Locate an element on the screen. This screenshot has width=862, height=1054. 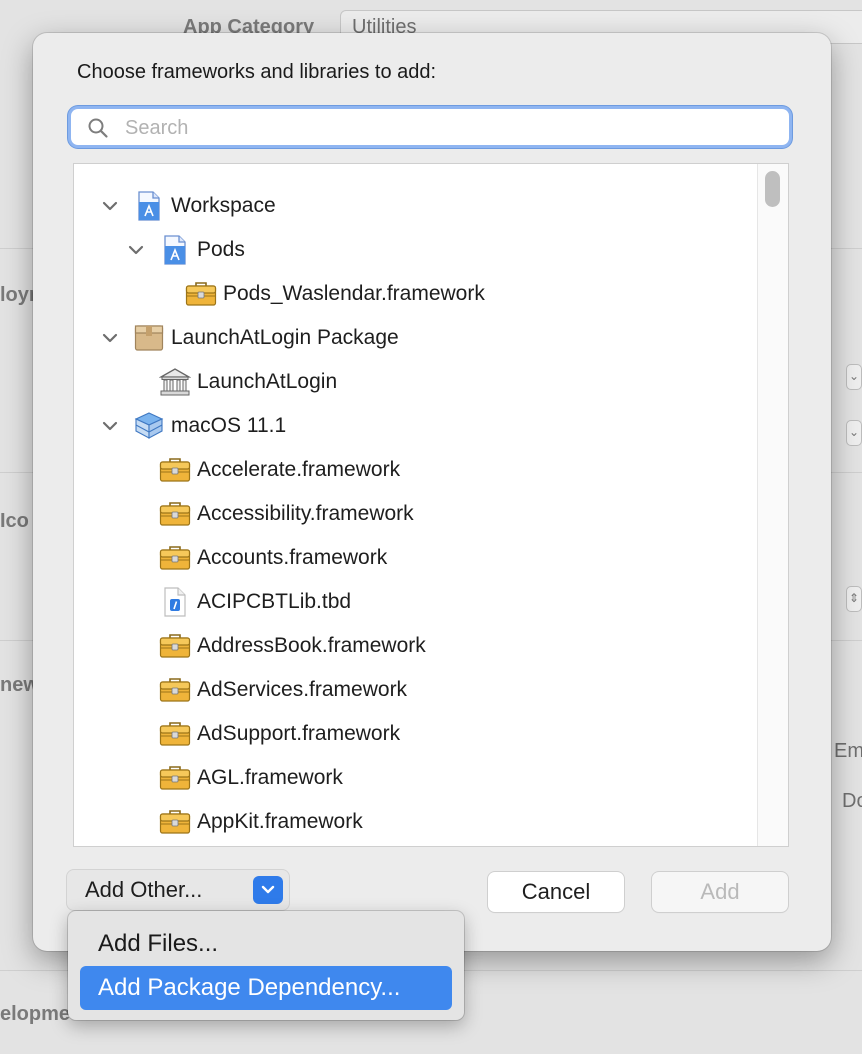
tbd-file-icon is located at coordinates (175, 602).